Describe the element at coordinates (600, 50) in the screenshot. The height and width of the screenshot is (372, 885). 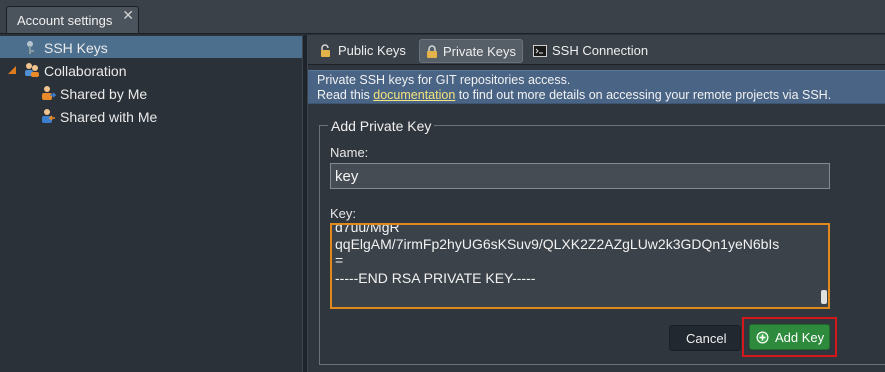
I see `tab-label: SSH Connection` at that location.